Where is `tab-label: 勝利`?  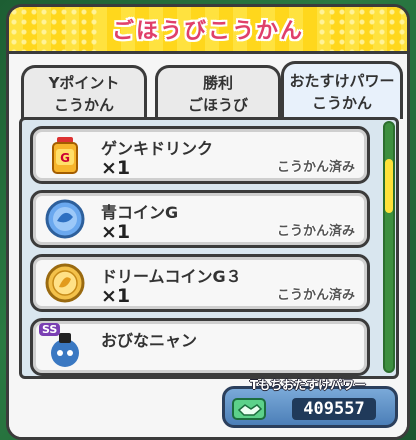
tab-label: 勝利 is located at coordinates (217, 82).